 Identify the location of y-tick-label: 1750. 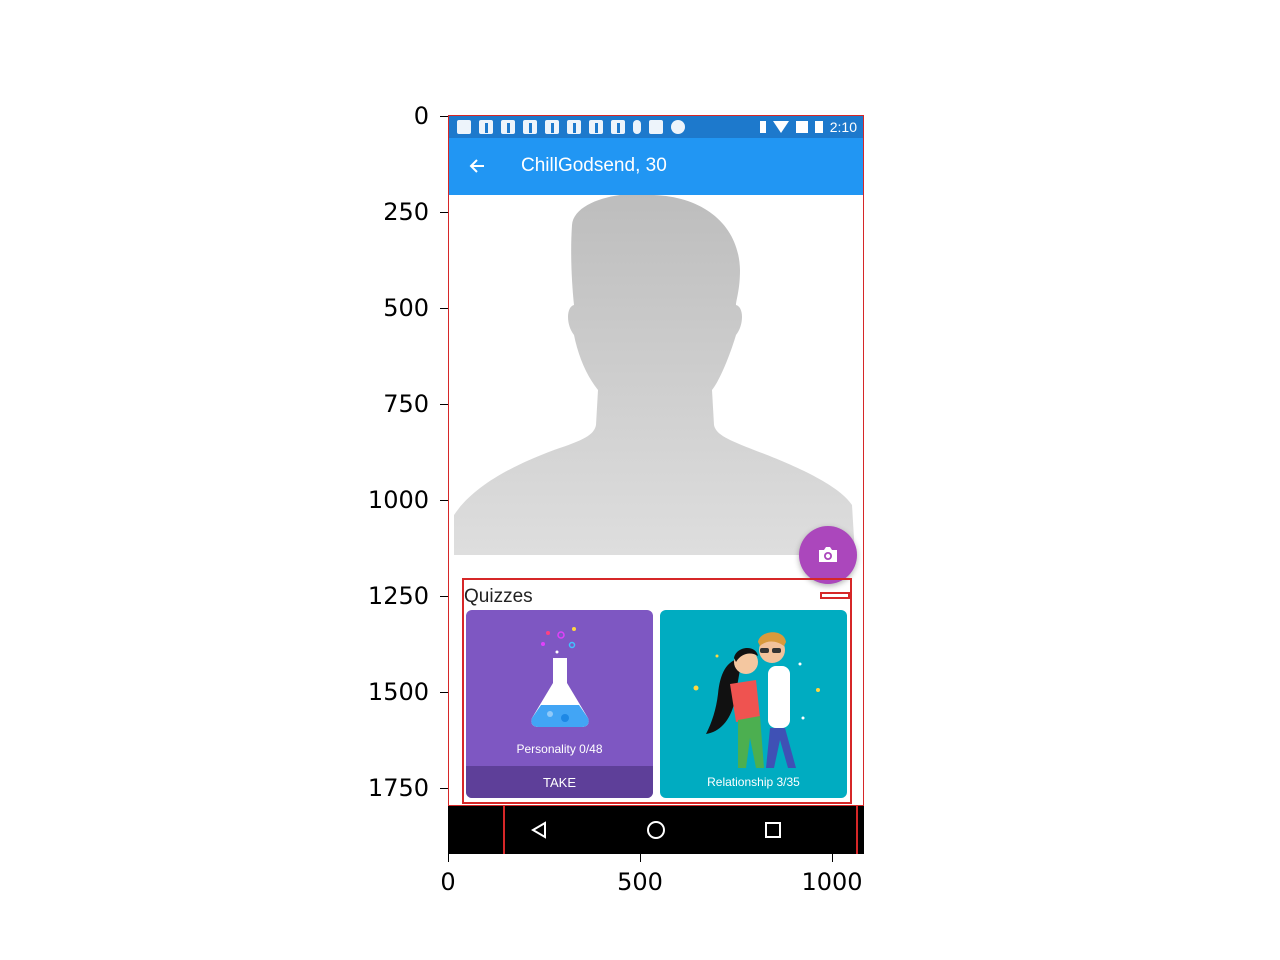
(398, 788).